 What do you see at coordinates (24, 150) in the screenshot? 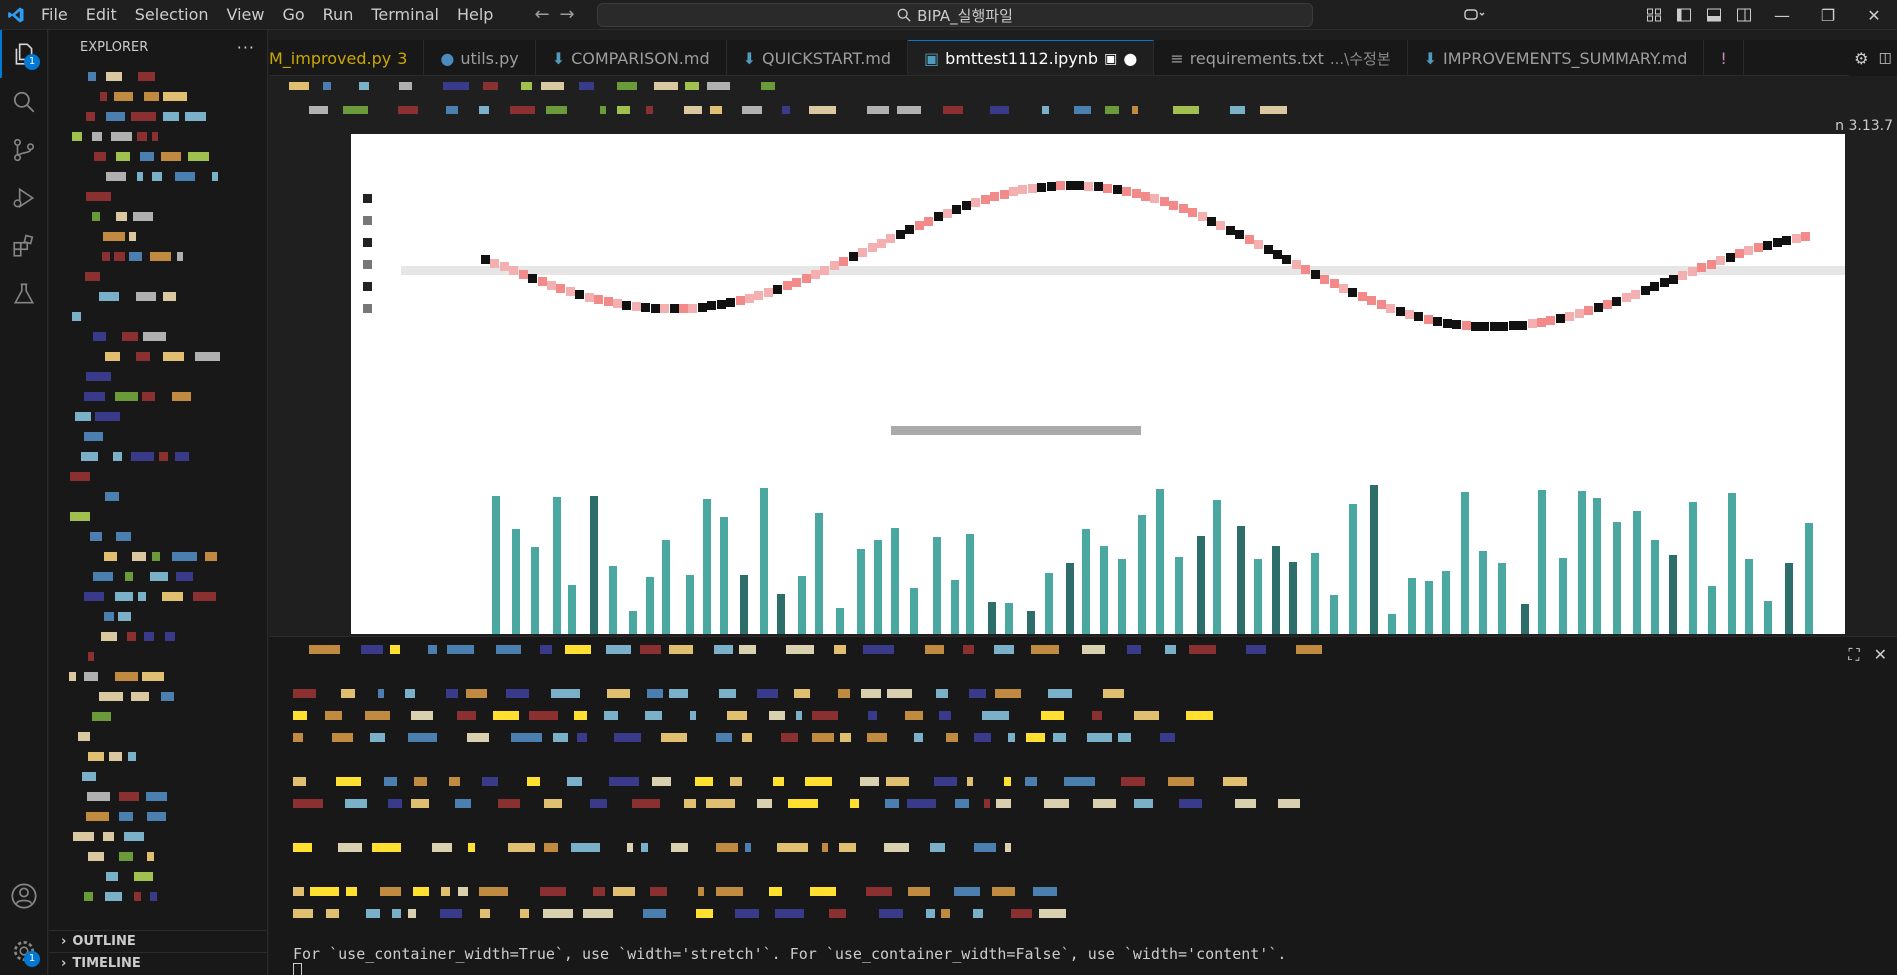
I see `source-control-activity` at bounding box center [24, 150].